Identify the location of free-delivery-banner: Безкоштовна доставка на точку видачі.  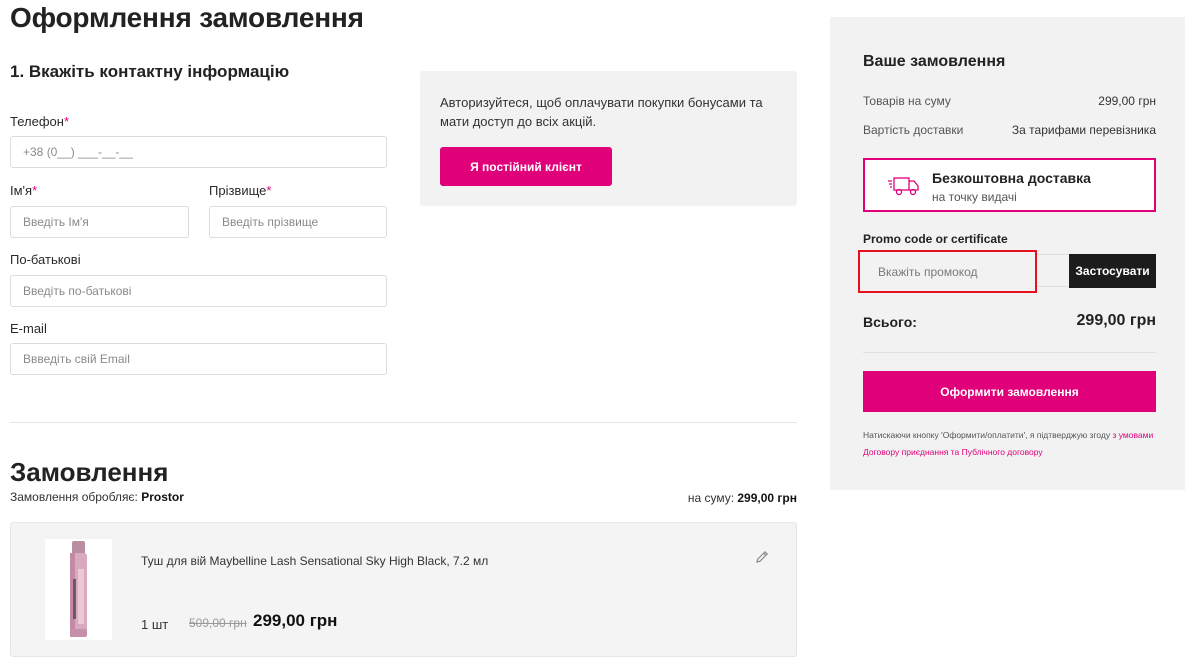
(1009, 185).